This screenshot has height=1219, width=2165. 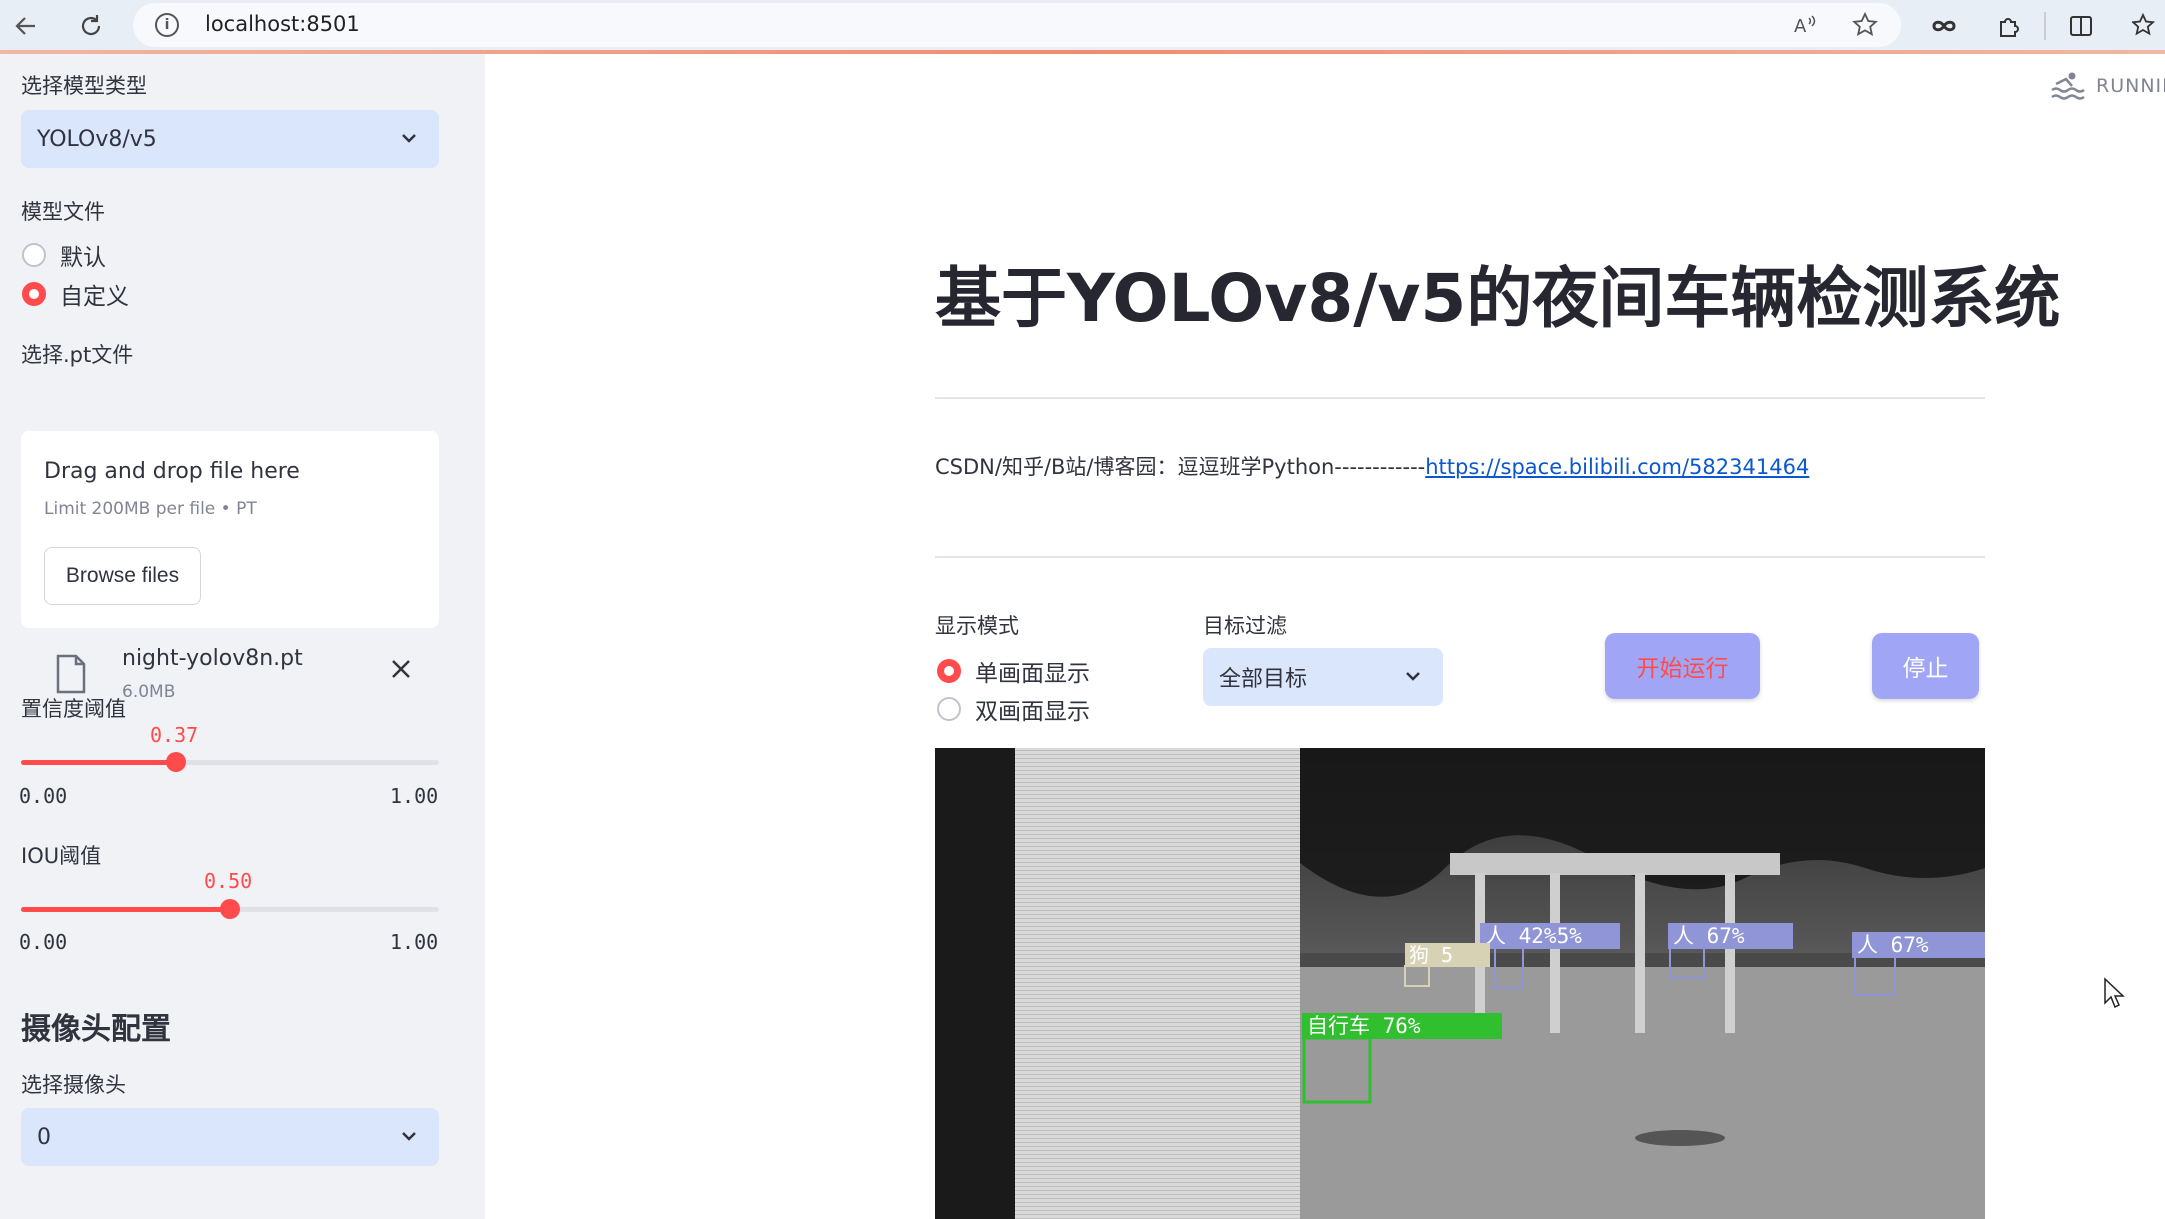 What do you see at coordinates (2130, 86) in the screenshot?
I see `running-text: RUNNIN` at bounding box center [2130, 86].